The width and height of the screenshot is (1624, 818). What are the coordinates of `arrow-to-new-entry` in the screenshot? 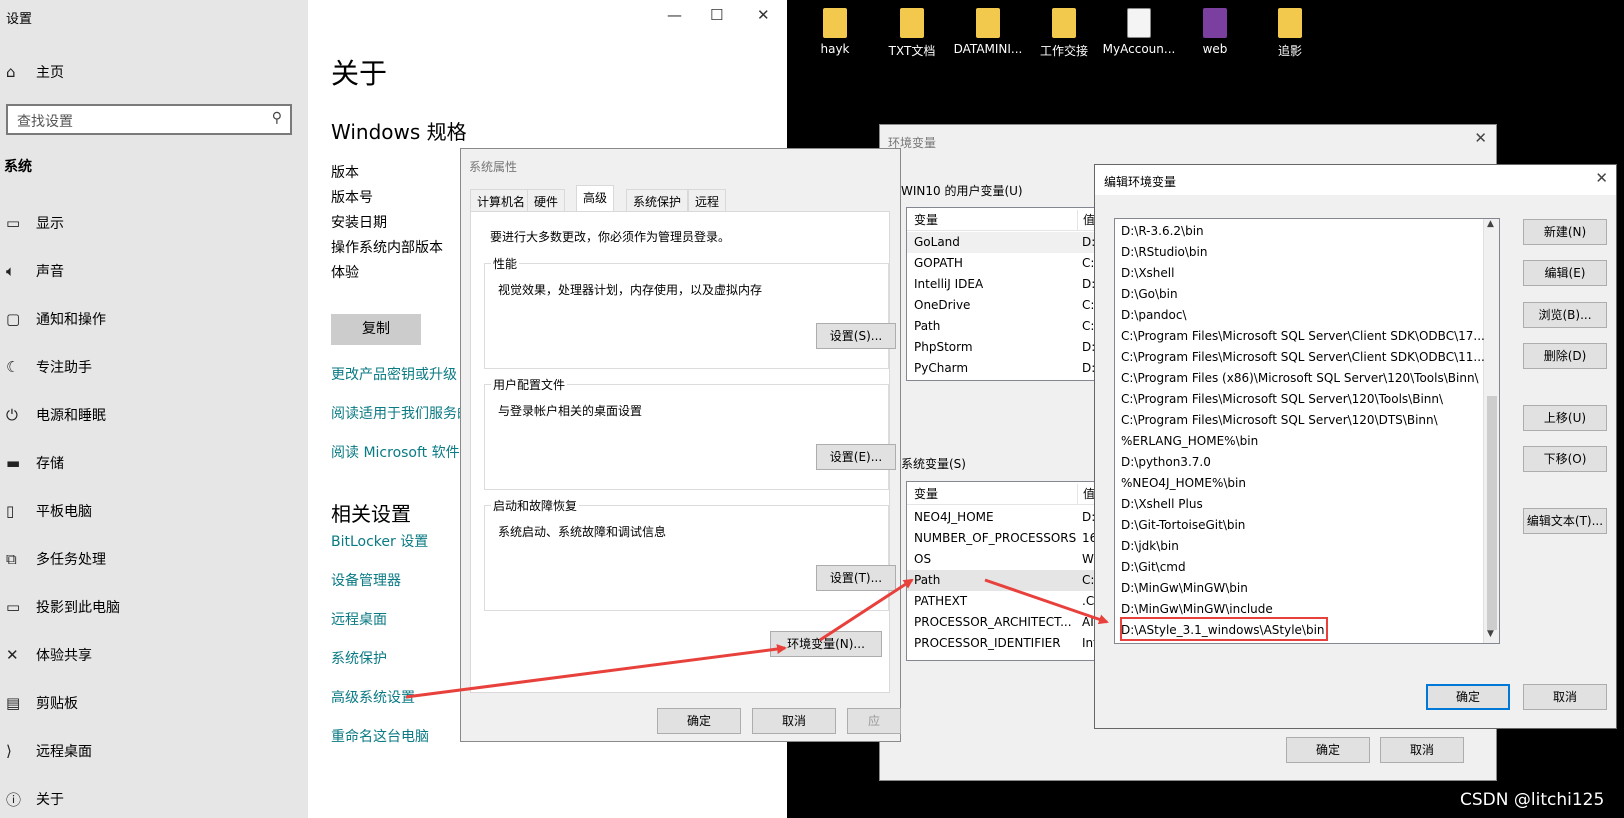 It's located at (1046, 601).